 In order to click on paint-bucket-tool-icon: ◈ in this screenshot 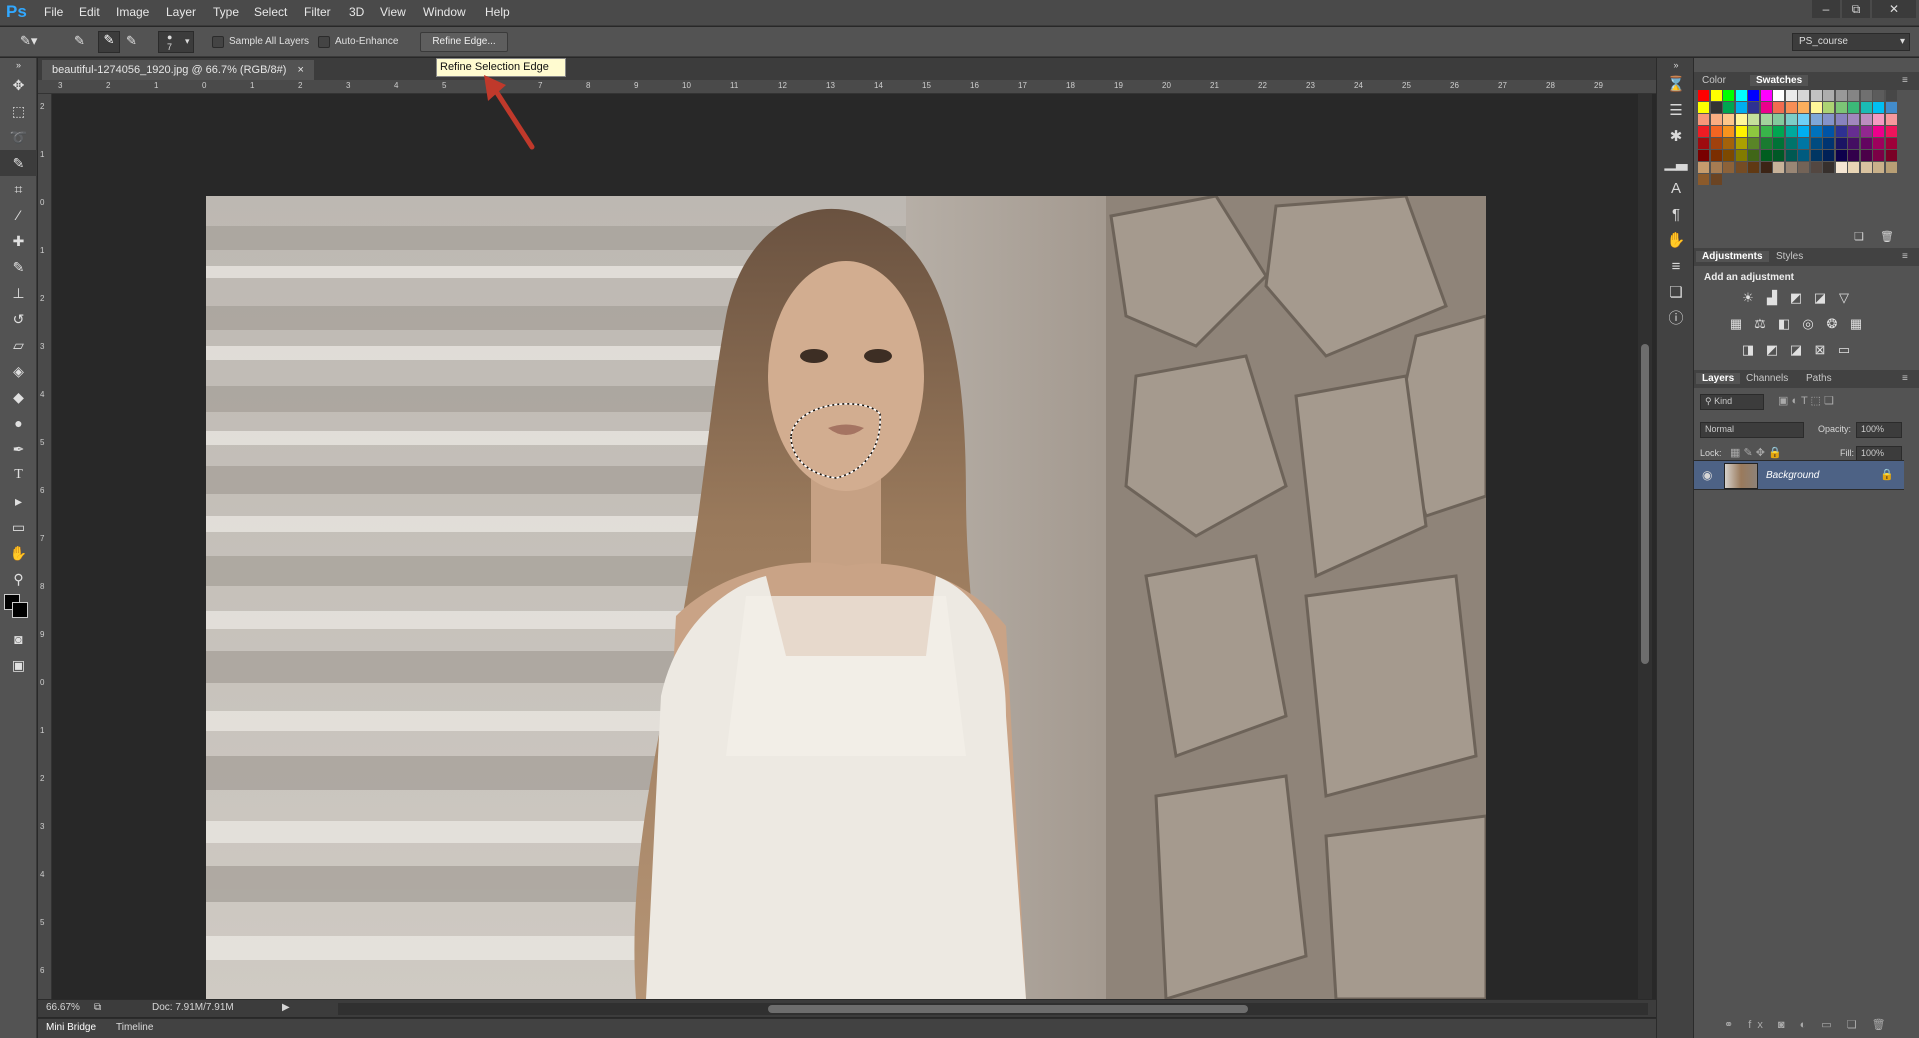, I will do `click(18, 371)`.